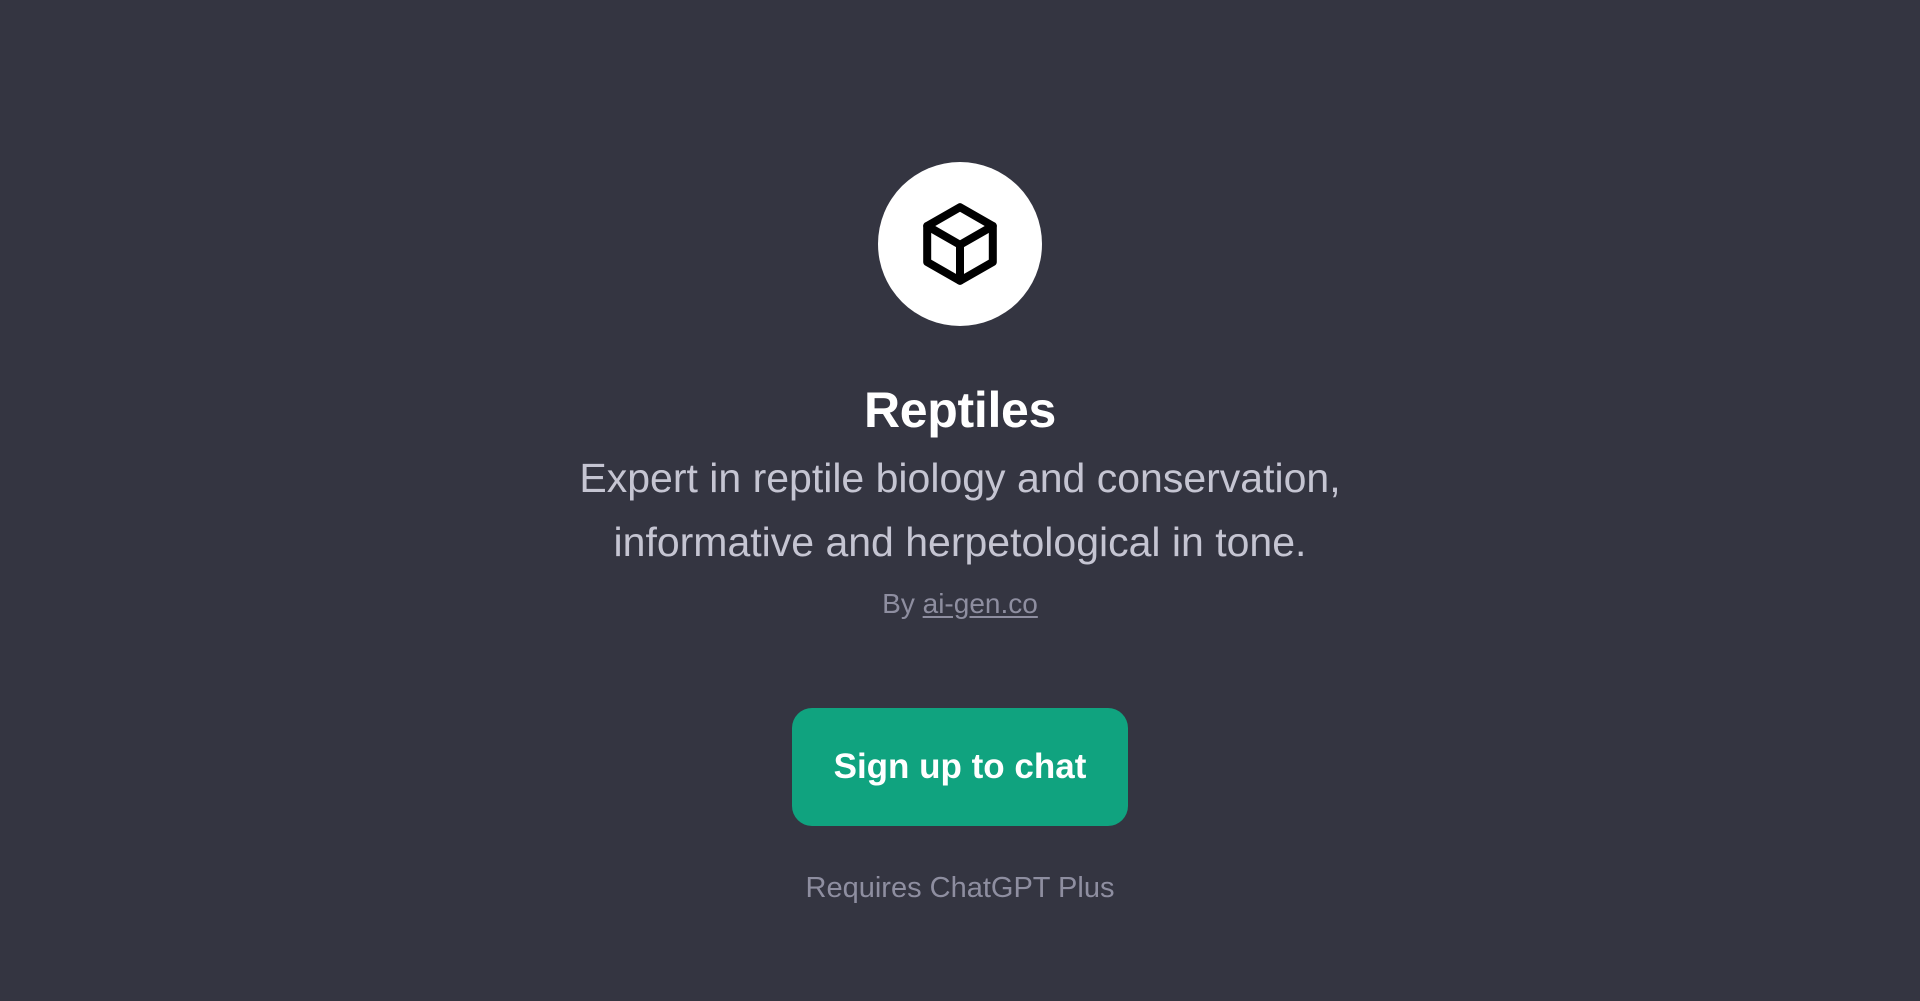 This screenshot has width=1920, height=1001. Describe the element at coordinates (960, 410) in the screenshot. I see `gpt-title: Reptiles` at that location.